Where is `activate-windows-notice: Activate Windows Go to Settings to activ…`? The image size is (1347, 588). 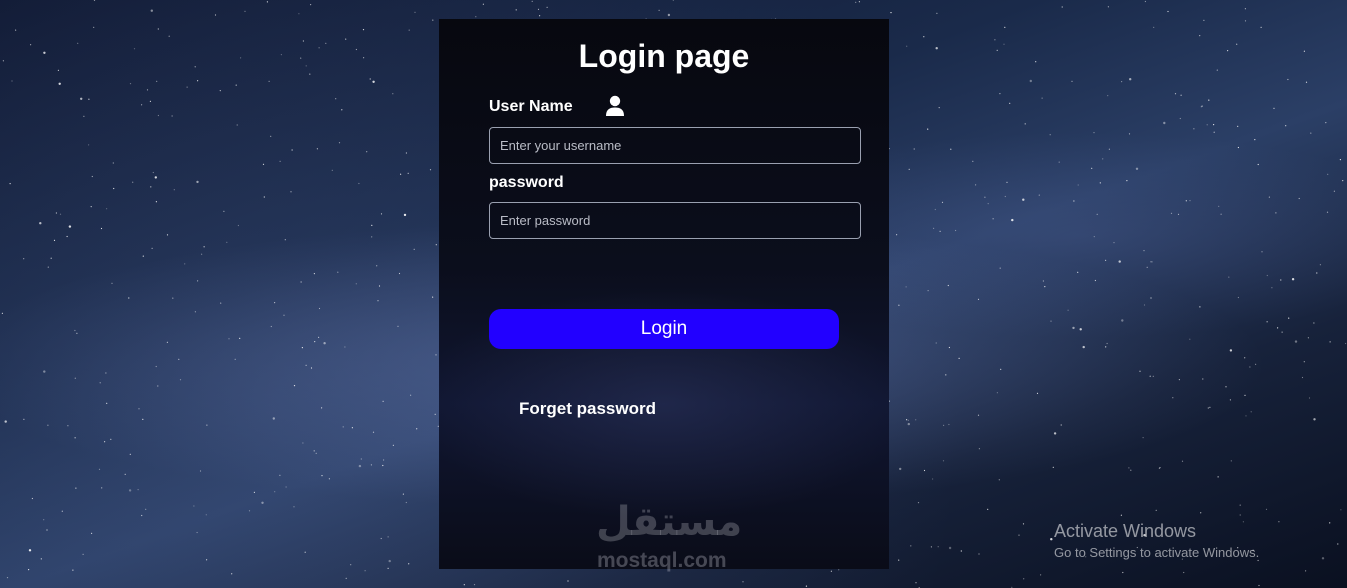
activate-windows-notice: Activate Windows Go to Settings to activ… is located at coordinates (1156, 540).